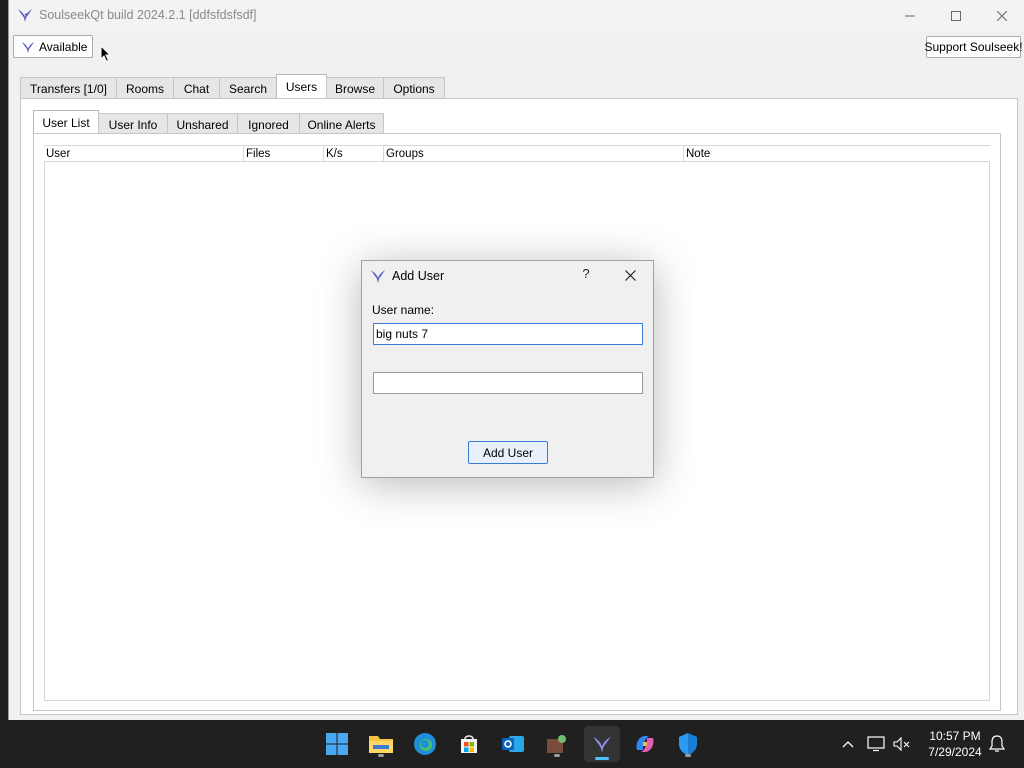  What do you see at coordinates (68, 88) in the screenshot?
I see `tab-transfers: Transfers [1/0]` at bounding box center [68, 88].